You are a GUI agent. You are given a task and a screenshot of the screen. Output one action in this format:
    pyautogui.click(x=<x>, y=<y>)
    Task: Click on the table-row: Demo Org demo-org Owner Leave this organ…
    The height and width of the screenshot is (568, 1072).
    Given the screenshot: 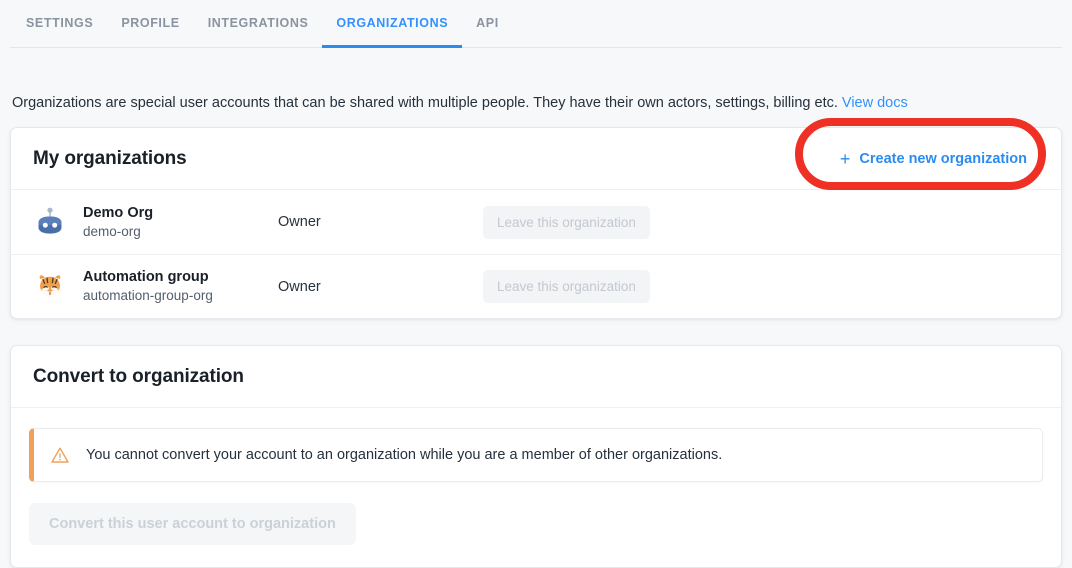 What is the action you would take?
    pyautogui.click(x=536, y=222)
    